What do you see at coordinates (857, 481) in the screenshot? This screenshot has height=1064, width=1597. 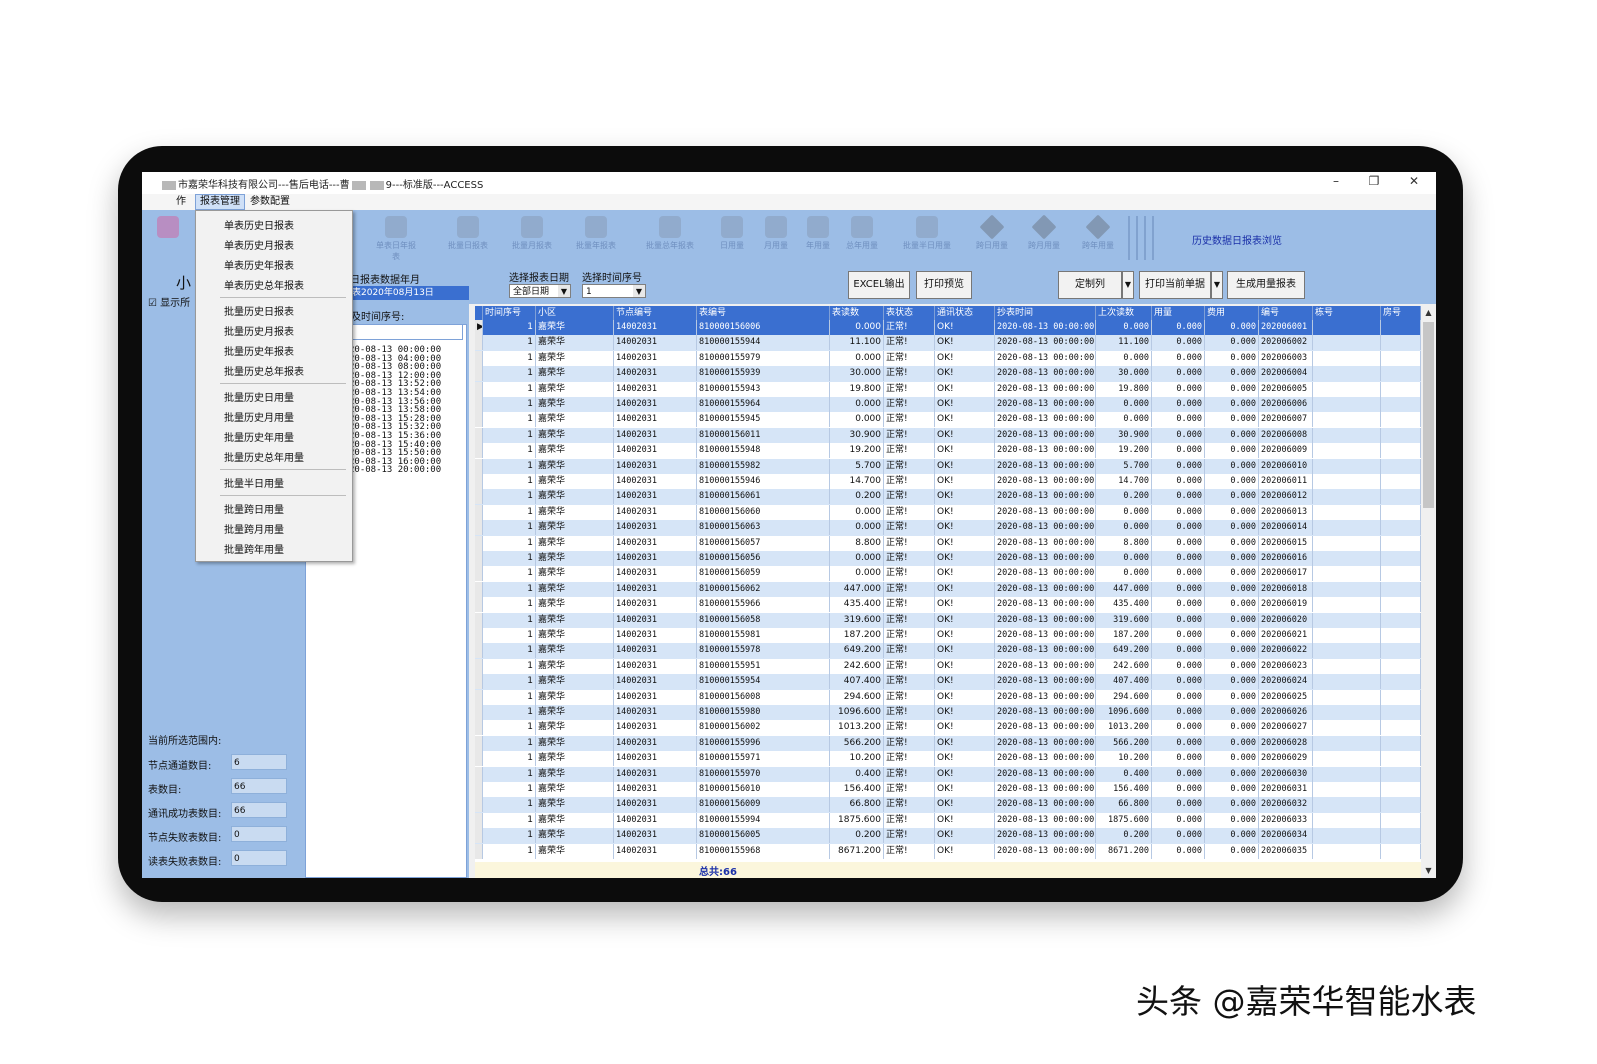 I see `table-cell: 14.700` at bounding box center [857, 481].